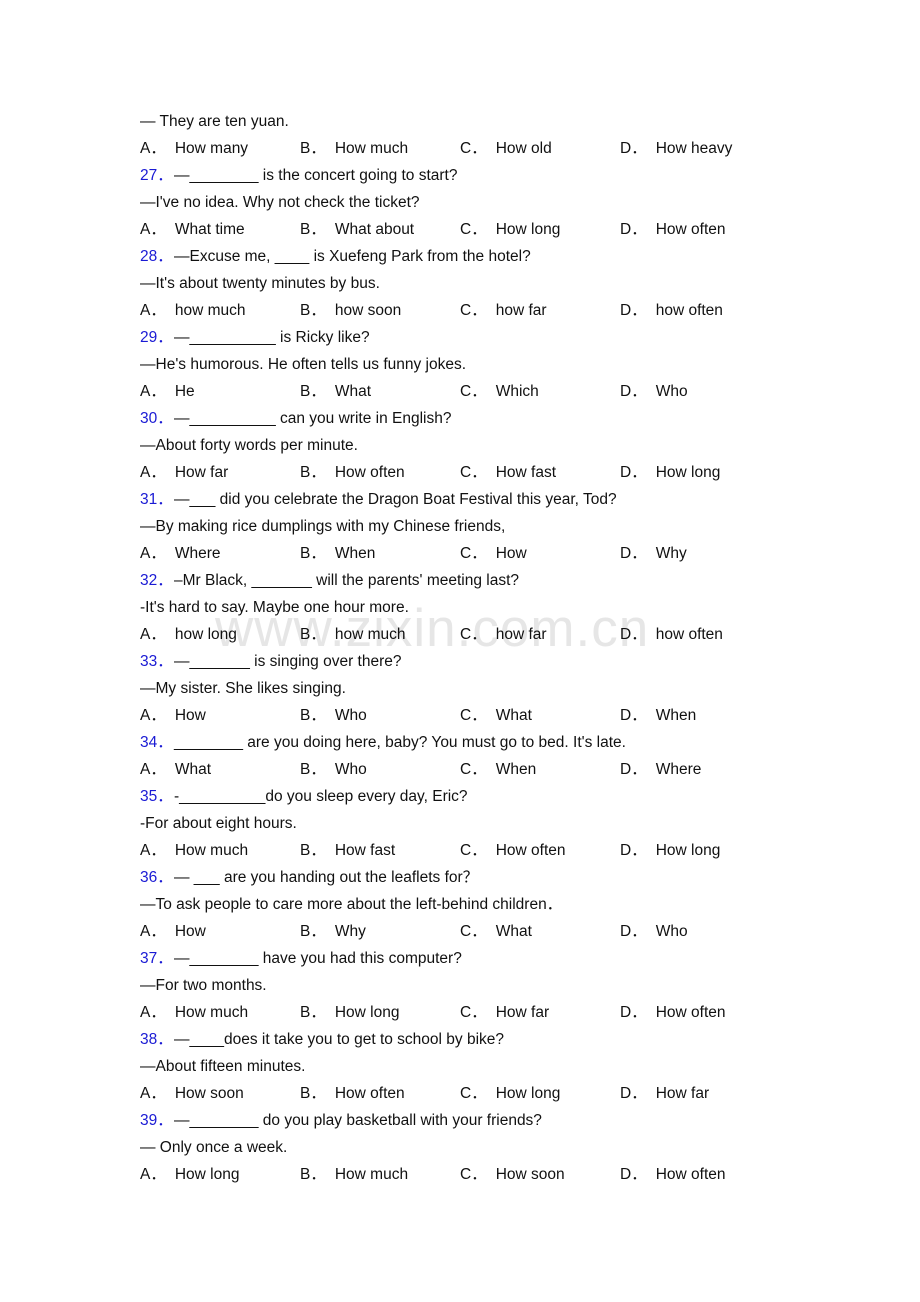  I want to click on option-a: A． What, so click(175, 769).